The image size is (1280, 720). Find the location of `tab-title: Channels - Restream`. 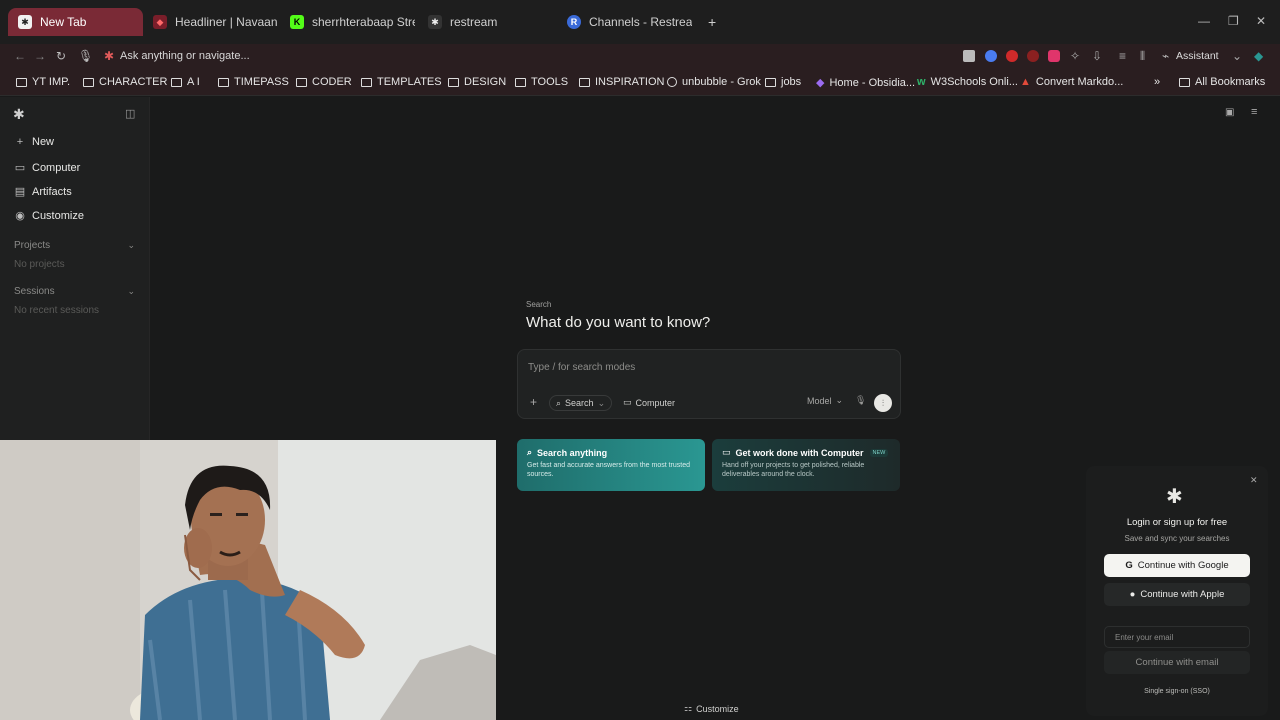

tab-title: Channels - Restream is located at coordinates (640, 22).